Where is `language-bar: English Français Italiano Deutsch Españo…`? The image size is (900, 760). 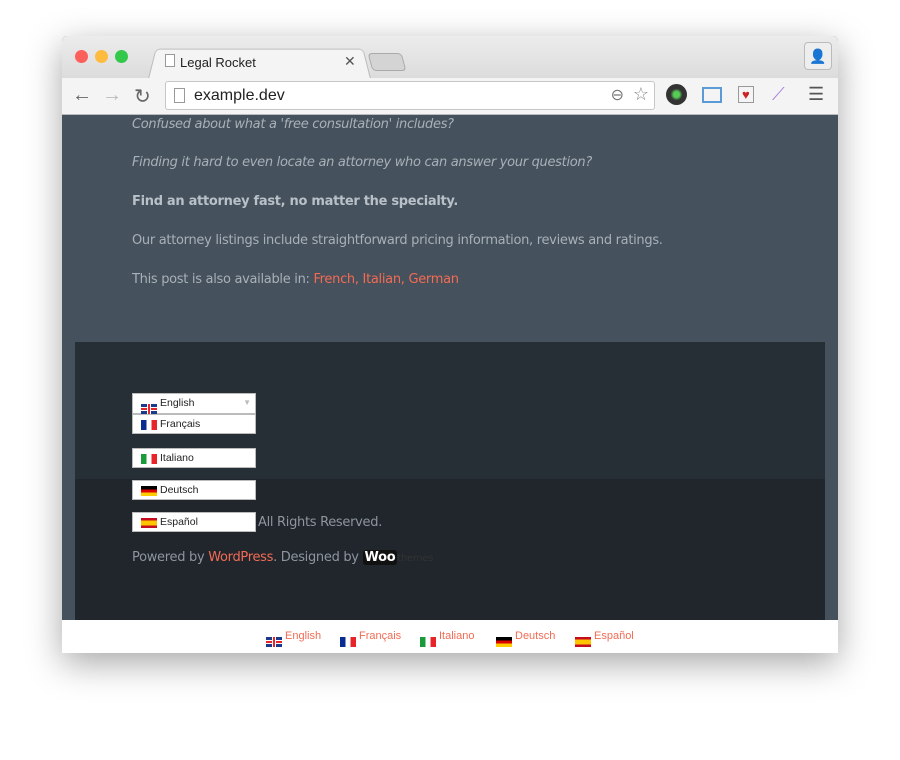 language-bar: English Français Italiano Deutsch Españo… is located at coordinates (450, 636).